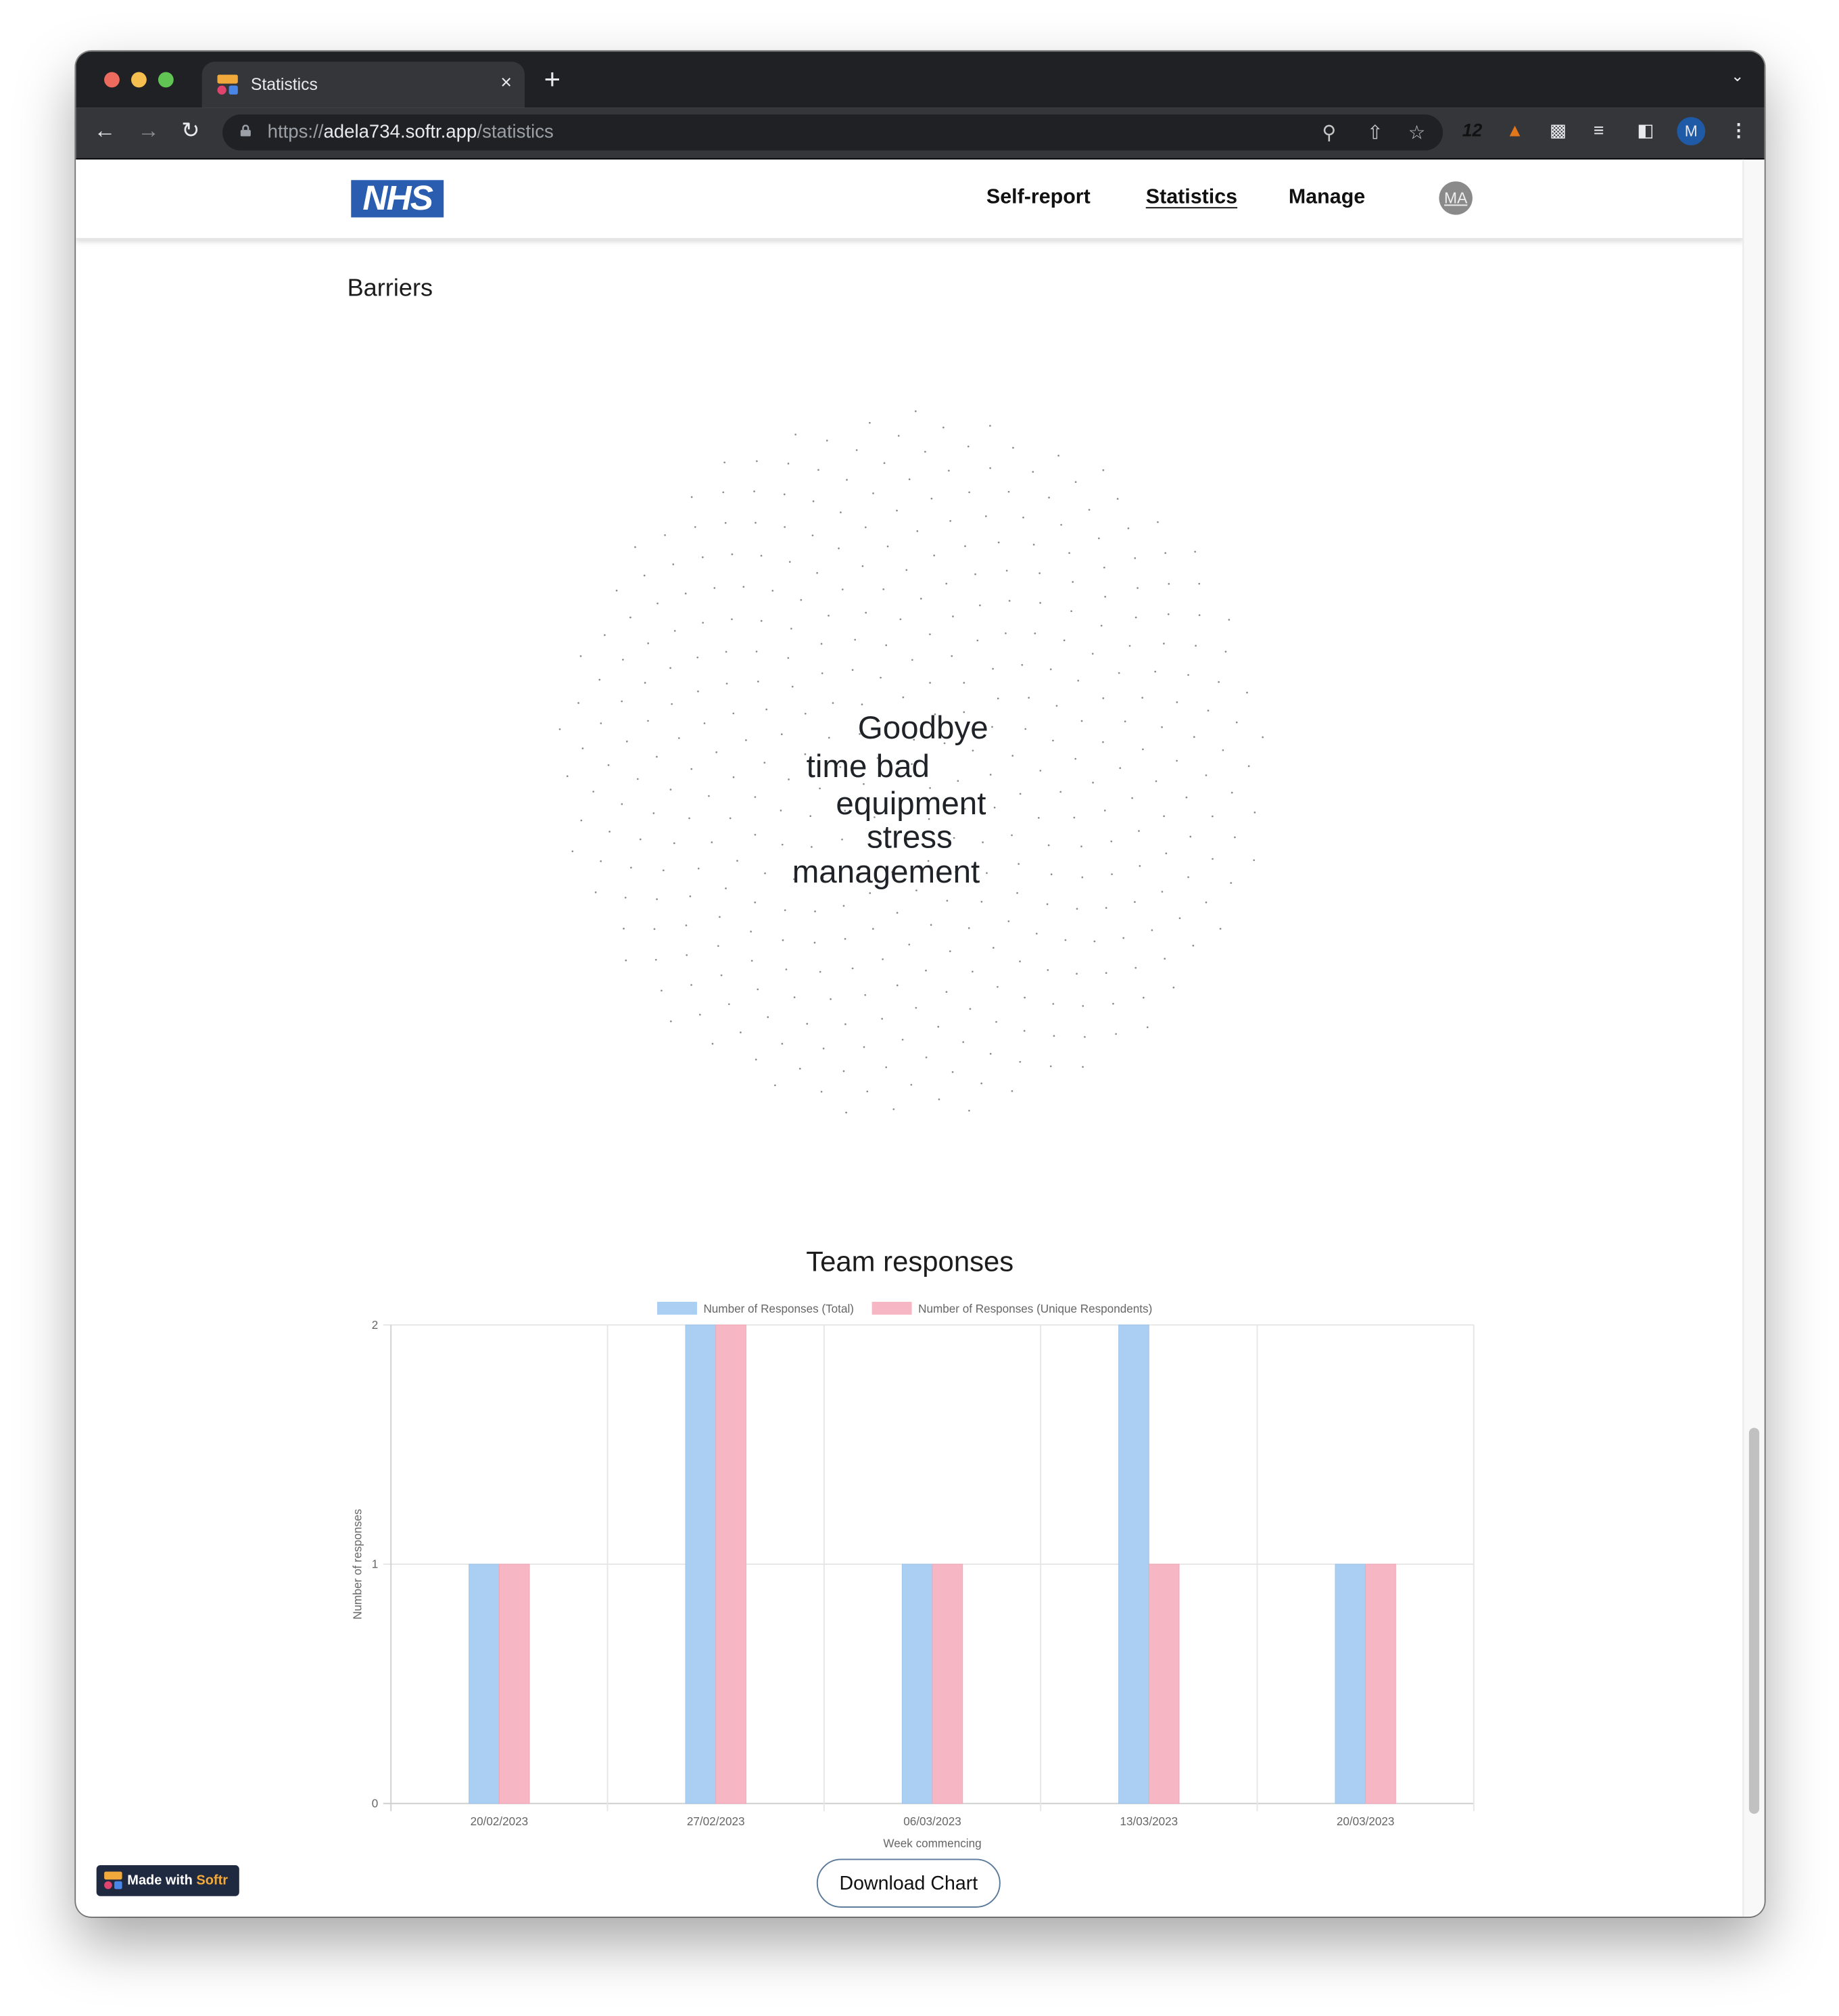 This screenshot has width=1839, height=2016. What do you see at coordinates (552, 79) in the screenshot?
I see `new-tab-button: +` at bounding box center [552, 79].